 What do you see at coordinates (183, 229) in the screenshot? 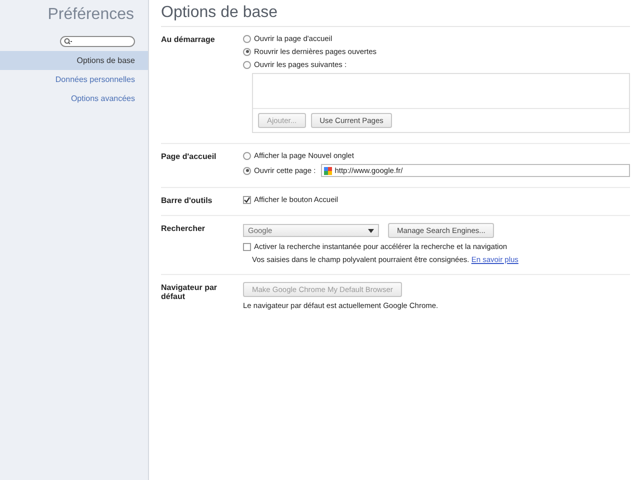
I see `section-label: Rechercher` at bounding box center [183, 229].